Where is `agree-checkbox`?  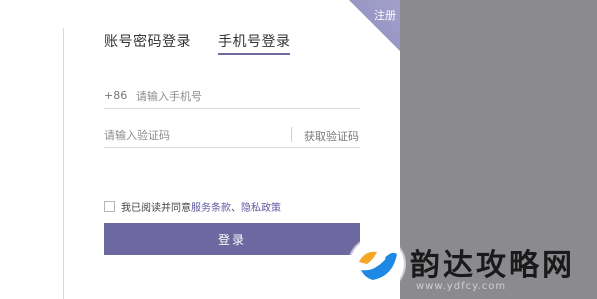 agree-checkbox is located at coordinates (109, 206).